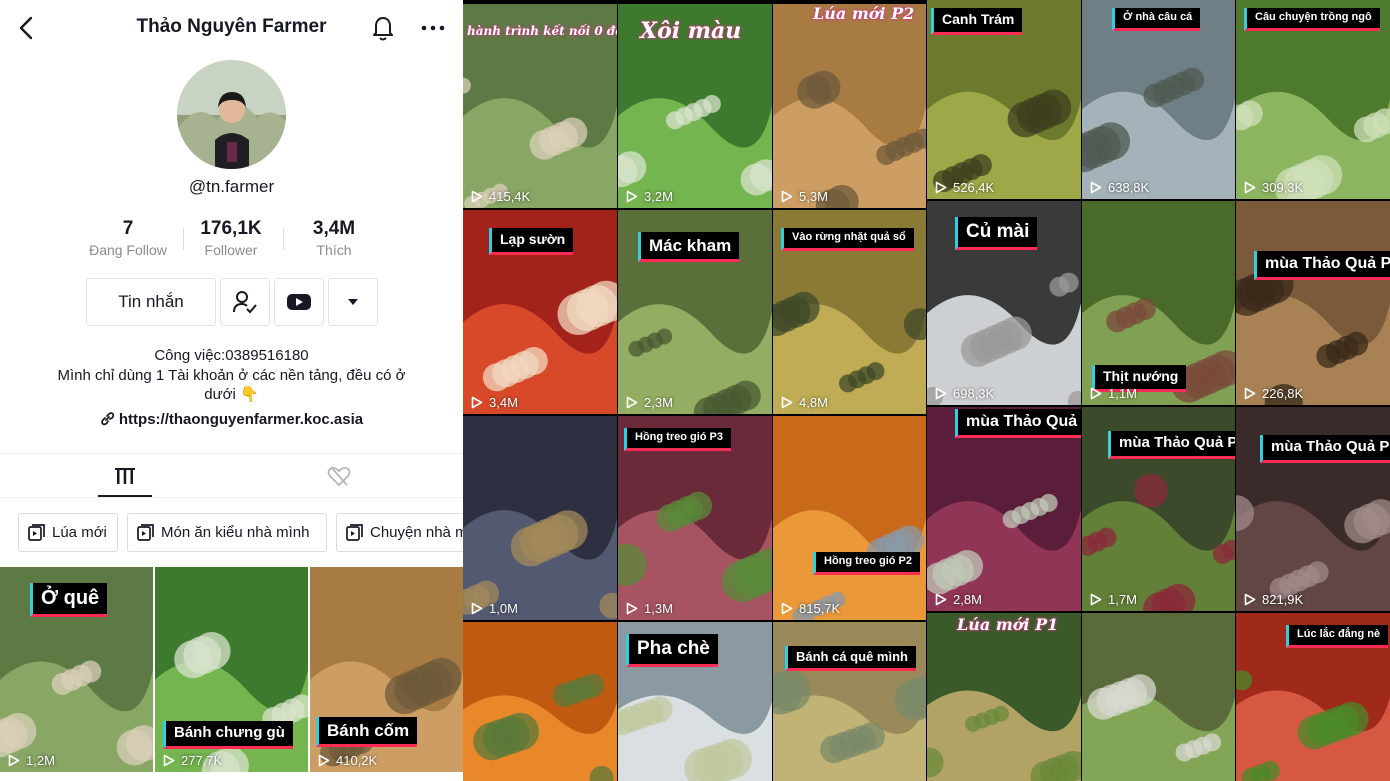  I want to click on video-tile: Lạp sườn 3,4M, so click(540, 312).